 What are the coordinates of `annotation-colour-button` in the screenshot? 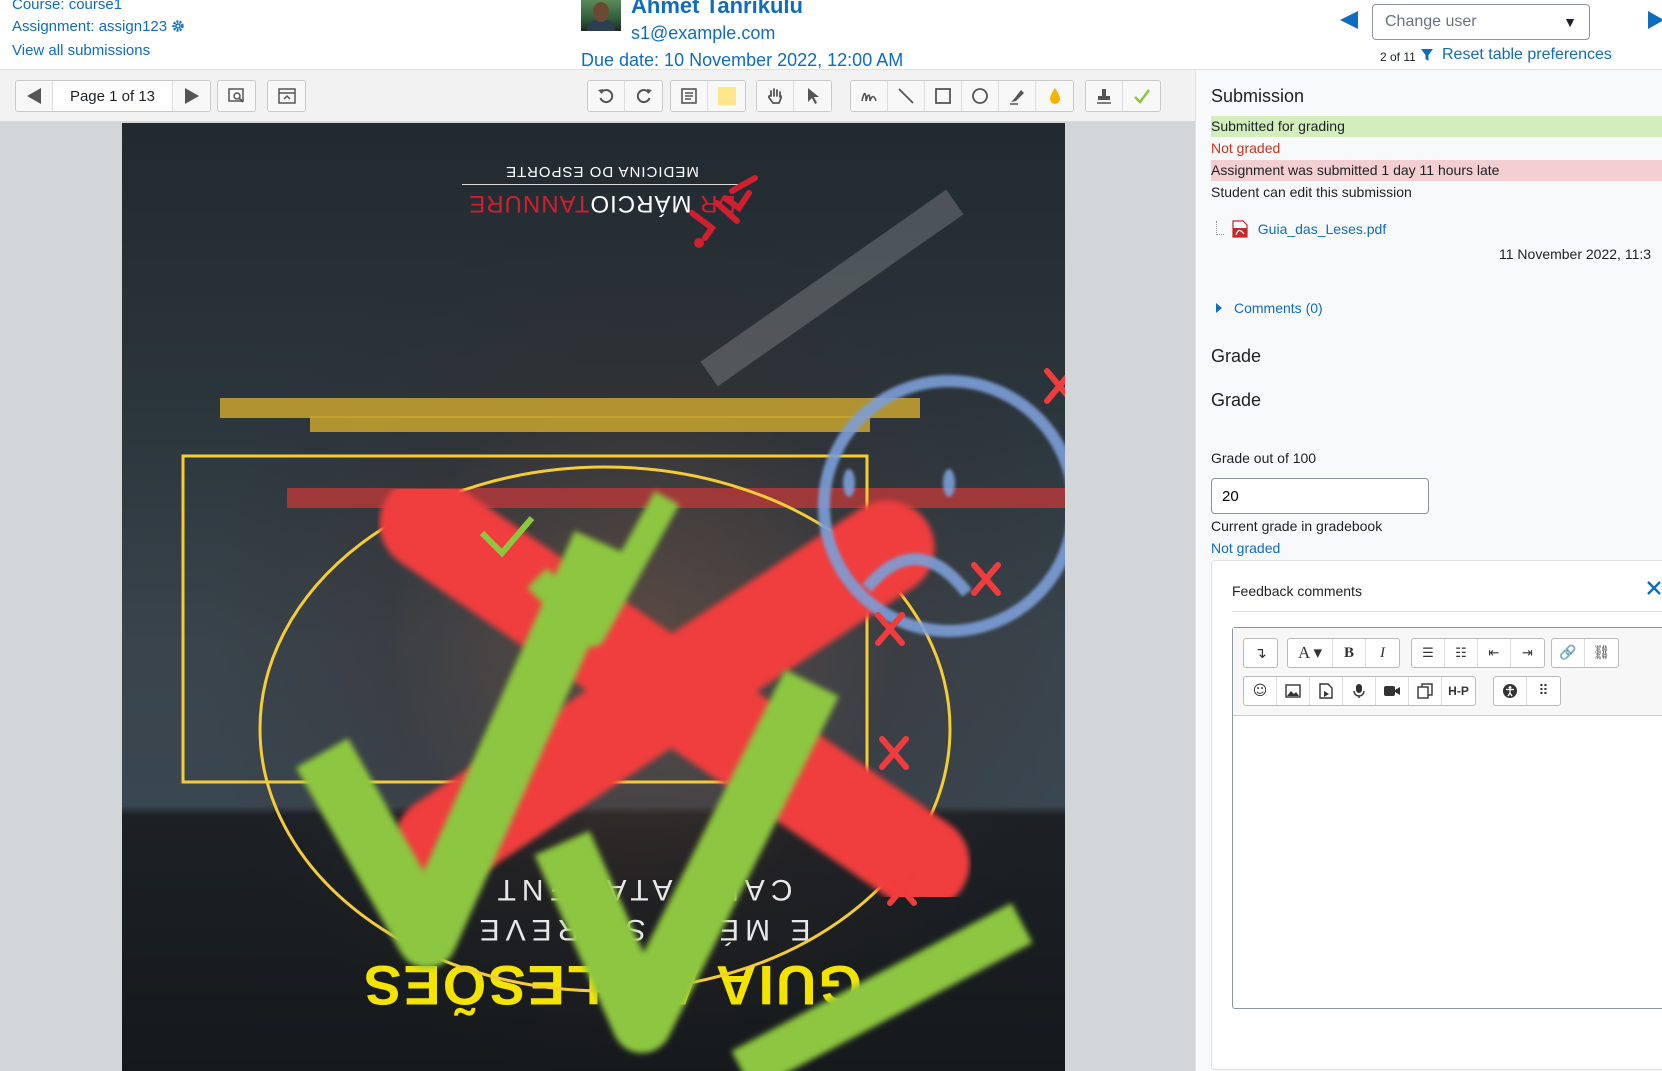 It's located at (1054, 96).